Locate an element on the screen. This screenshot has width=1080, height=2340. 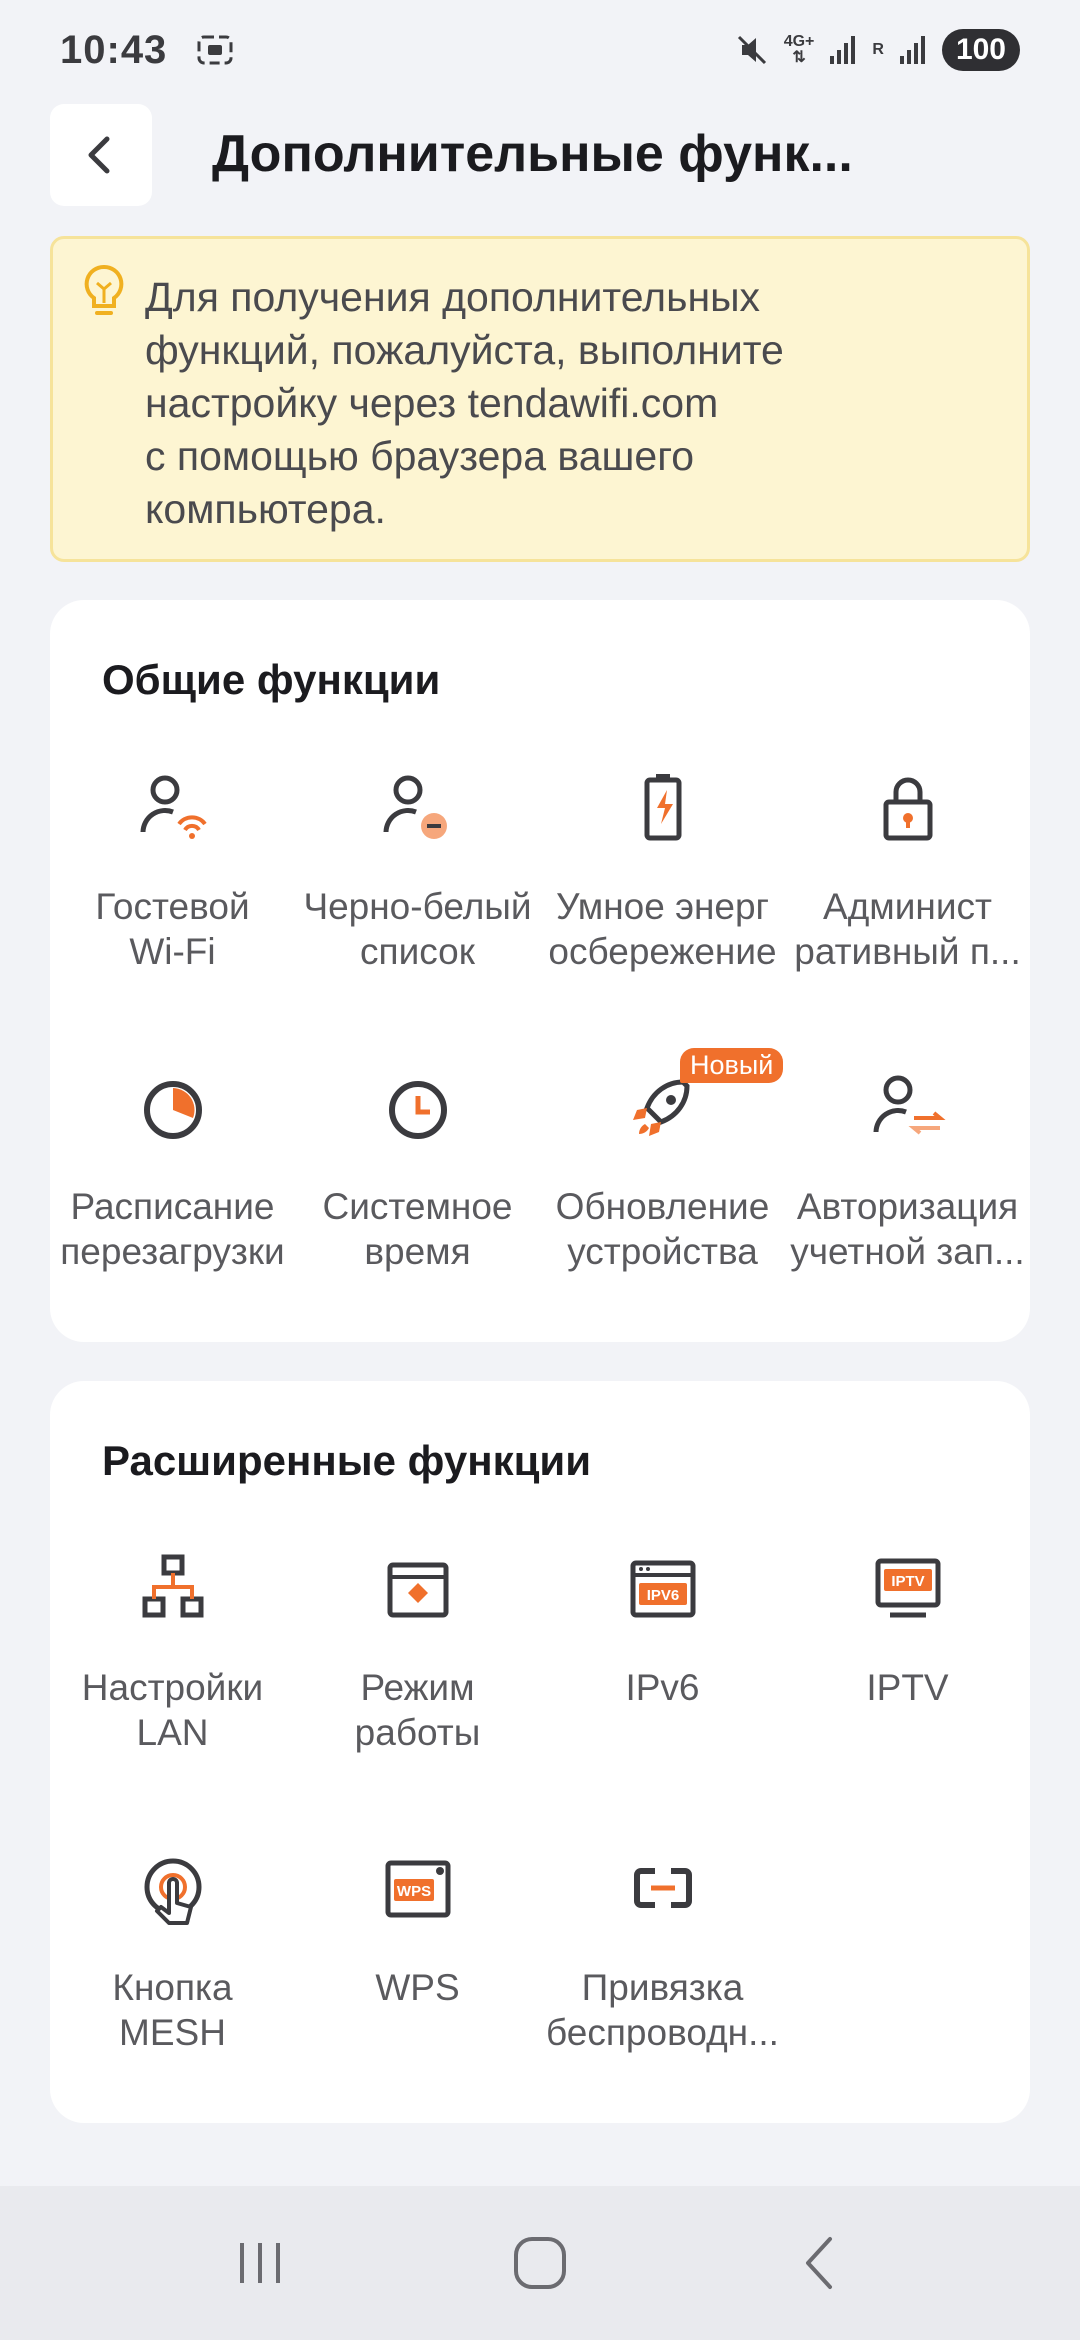
back-button is located at coordinates (101, 155).